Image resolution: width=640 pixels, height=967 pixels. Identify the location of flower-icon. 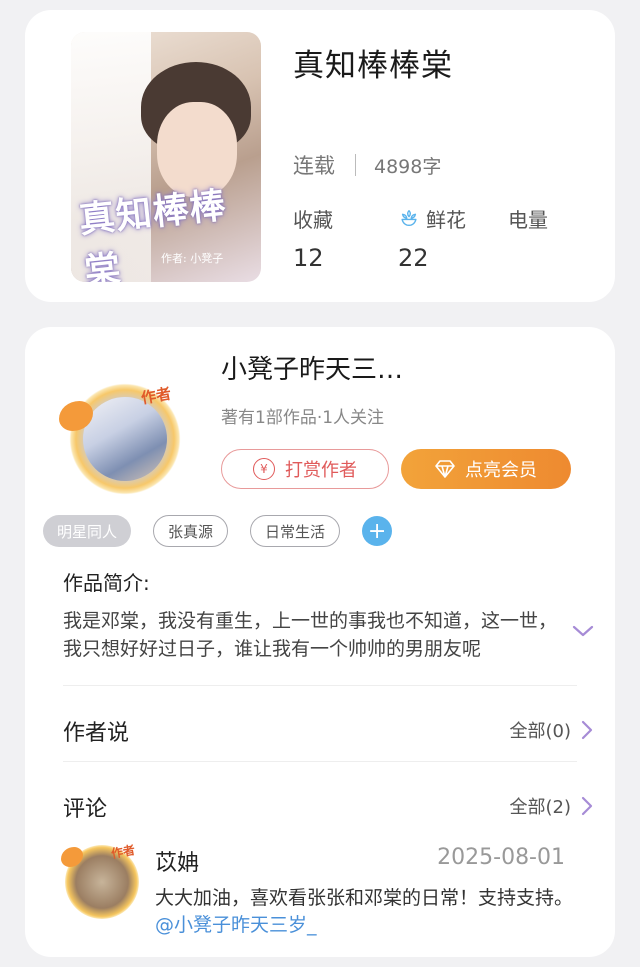
(409, 218).